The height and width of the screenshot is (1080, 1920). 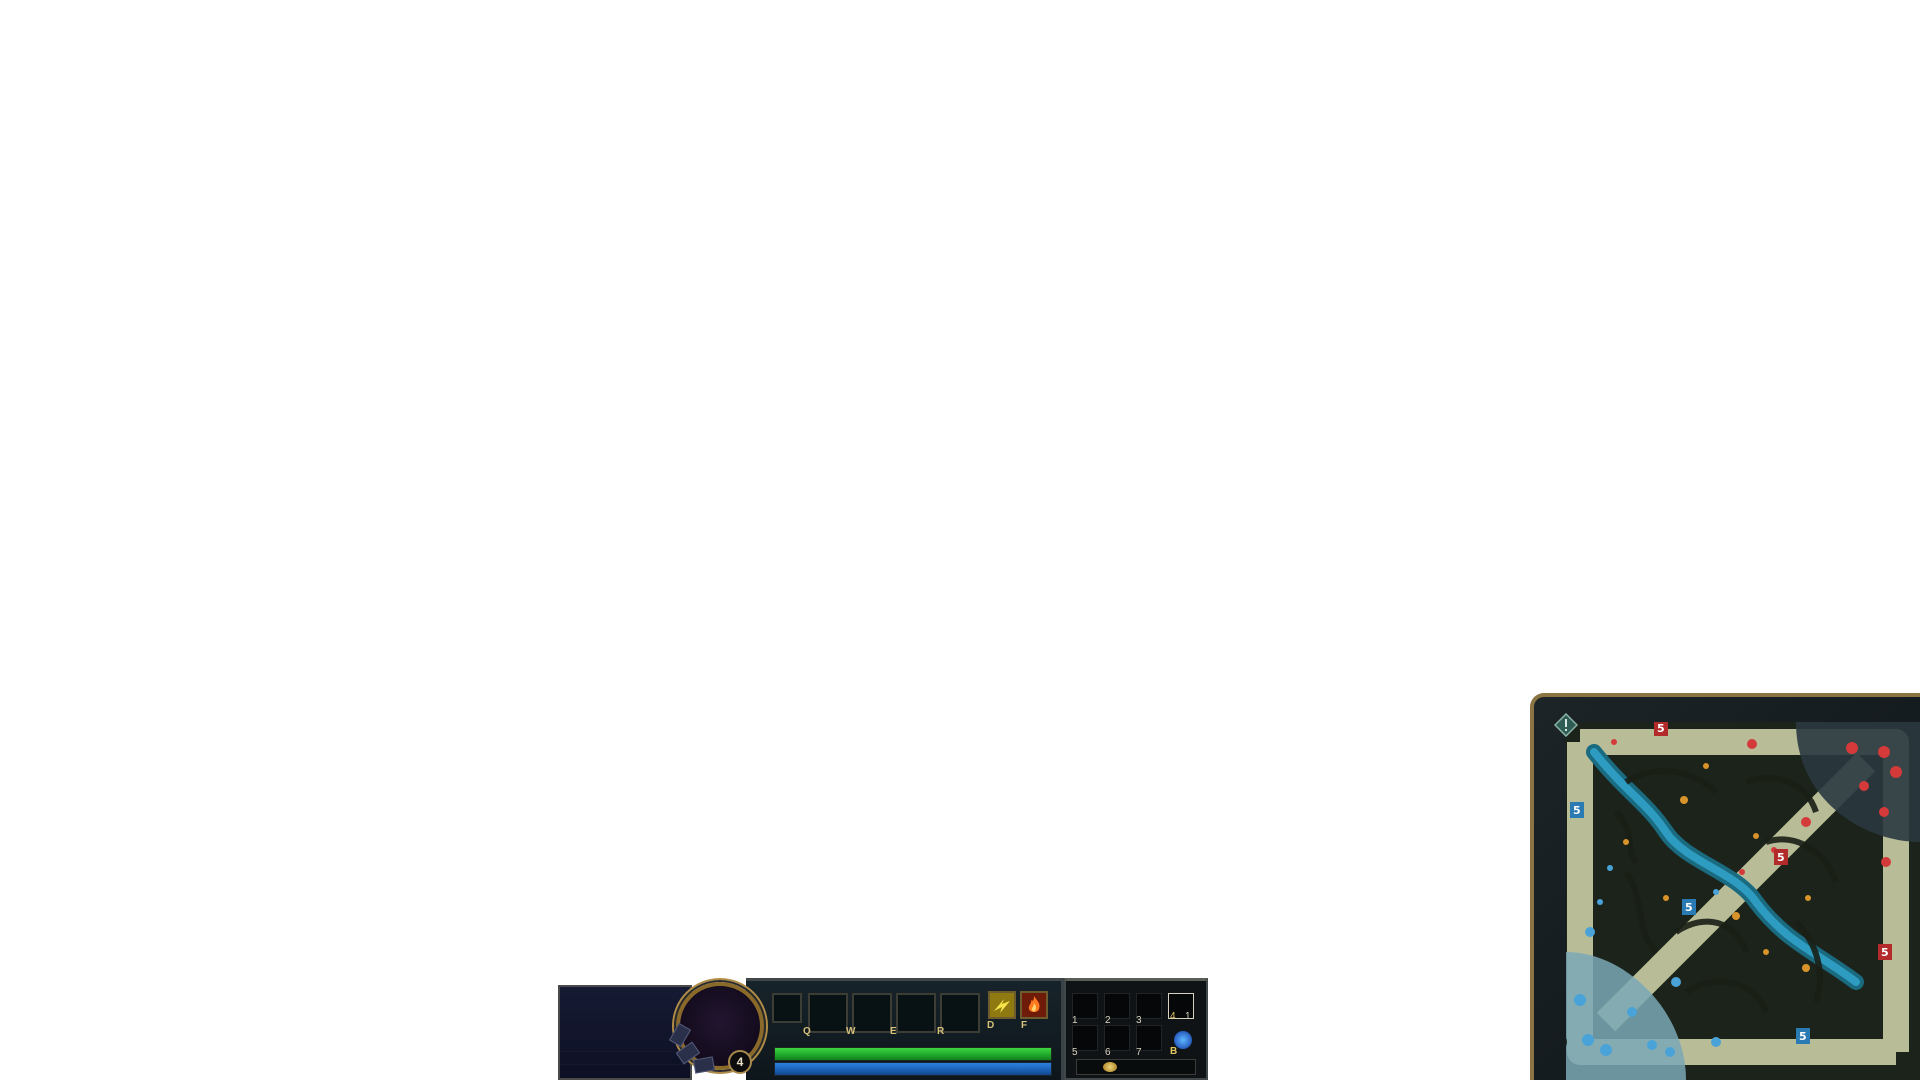 What do you see at coordinates (787, 1008) in the screenshot?
I see `passive-slot` at bounding box center [787, 1008].